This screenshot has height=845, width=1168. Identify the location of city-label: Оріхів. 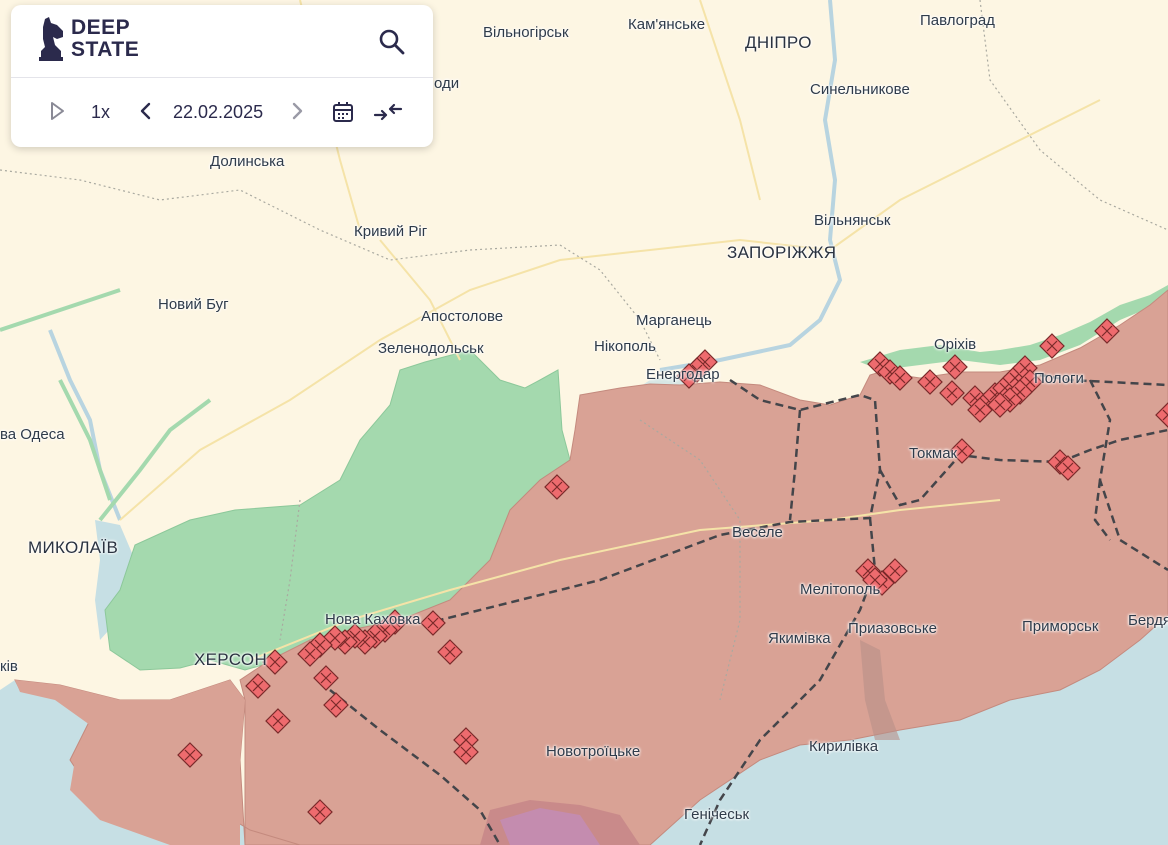
(955, 344).